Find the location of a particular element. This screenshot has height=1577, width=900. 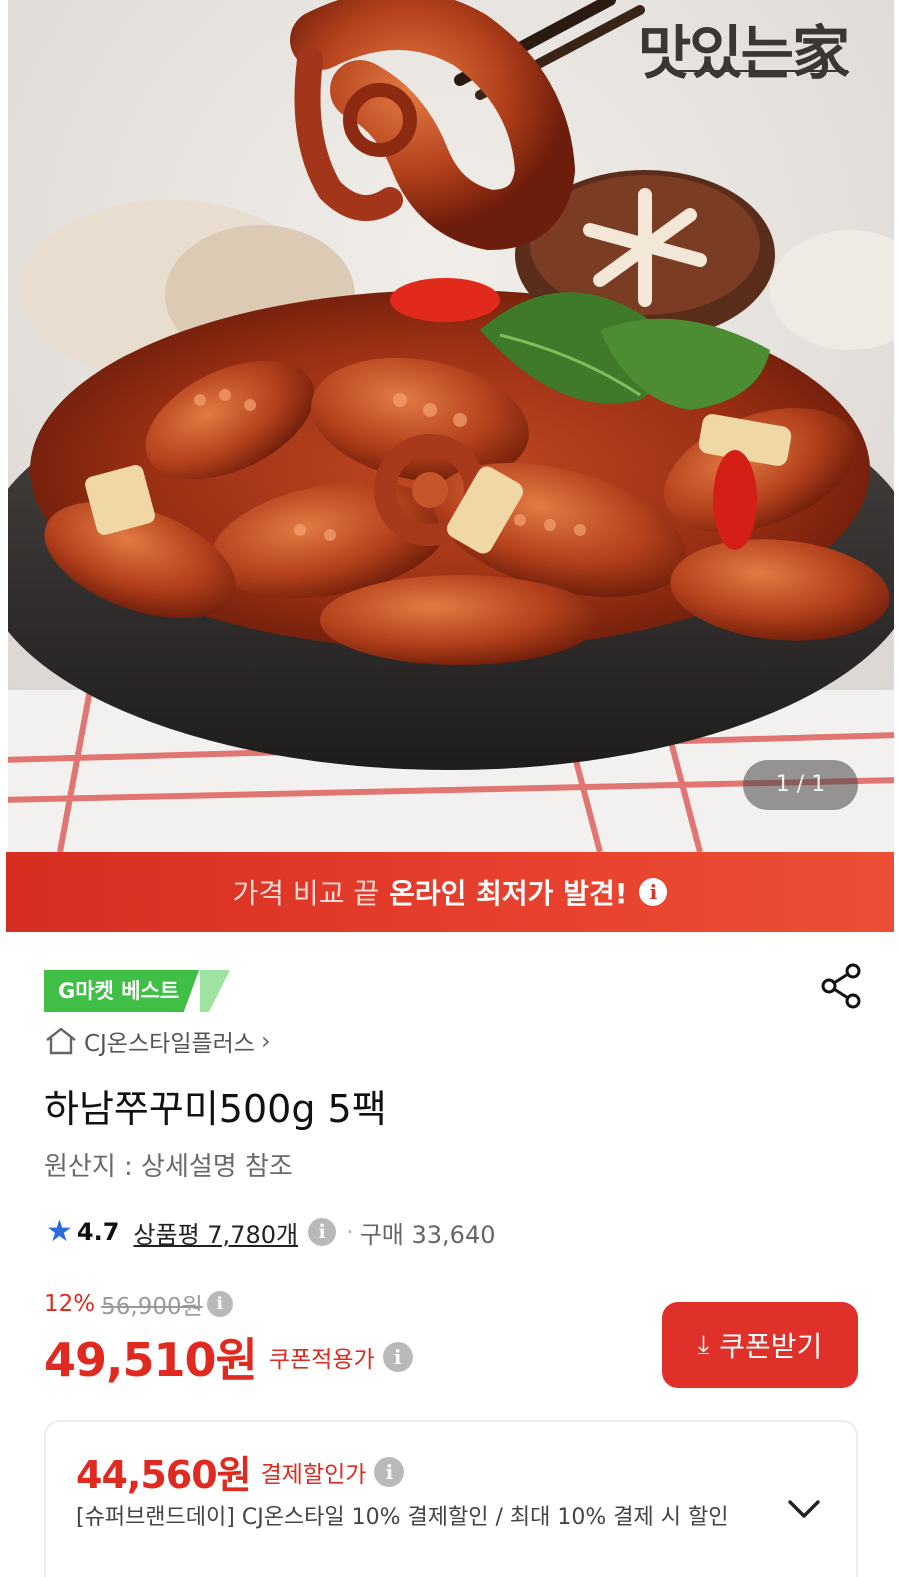

seller-link: CJ온스타일플러스 › is located at coordinates (157, 1041).